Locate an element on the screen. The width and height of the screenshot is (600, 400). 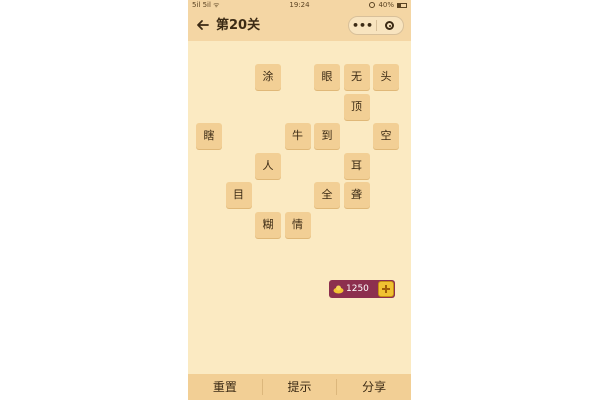
miniprogram-capsule: ••• is located at coordinates (376, 25).